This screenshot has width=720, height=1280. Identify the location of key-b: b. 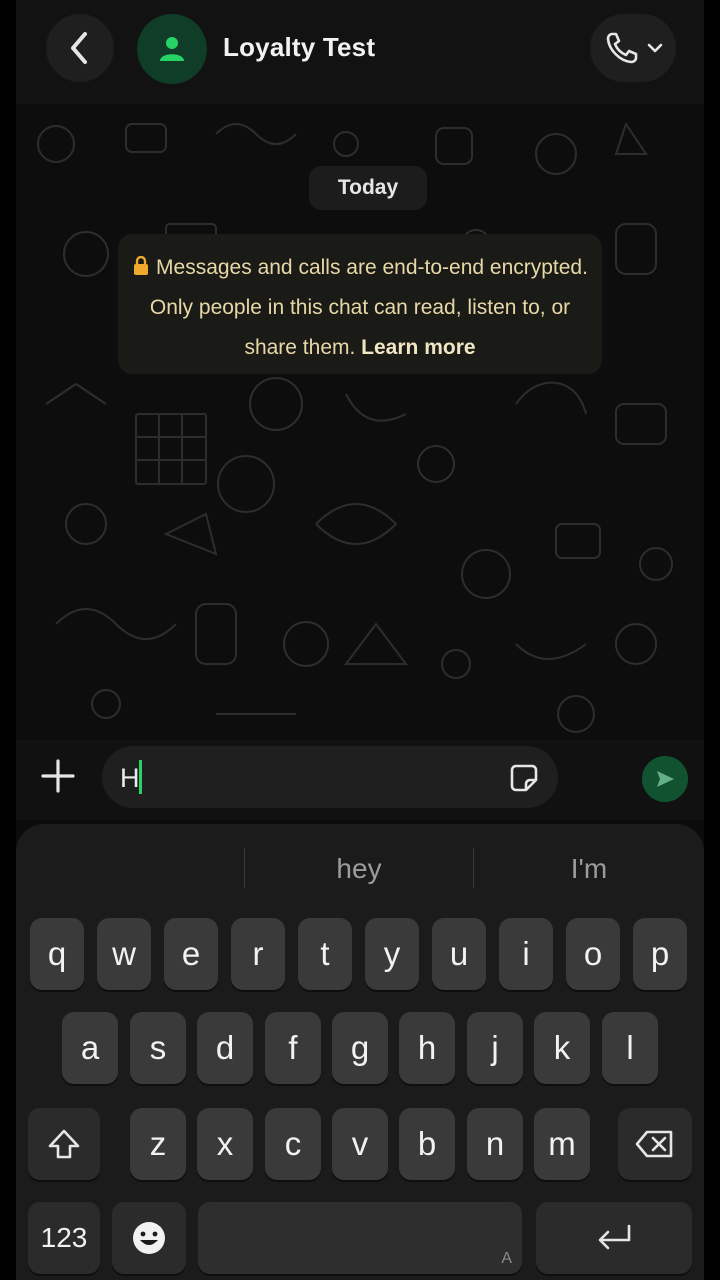
(427, 1144).